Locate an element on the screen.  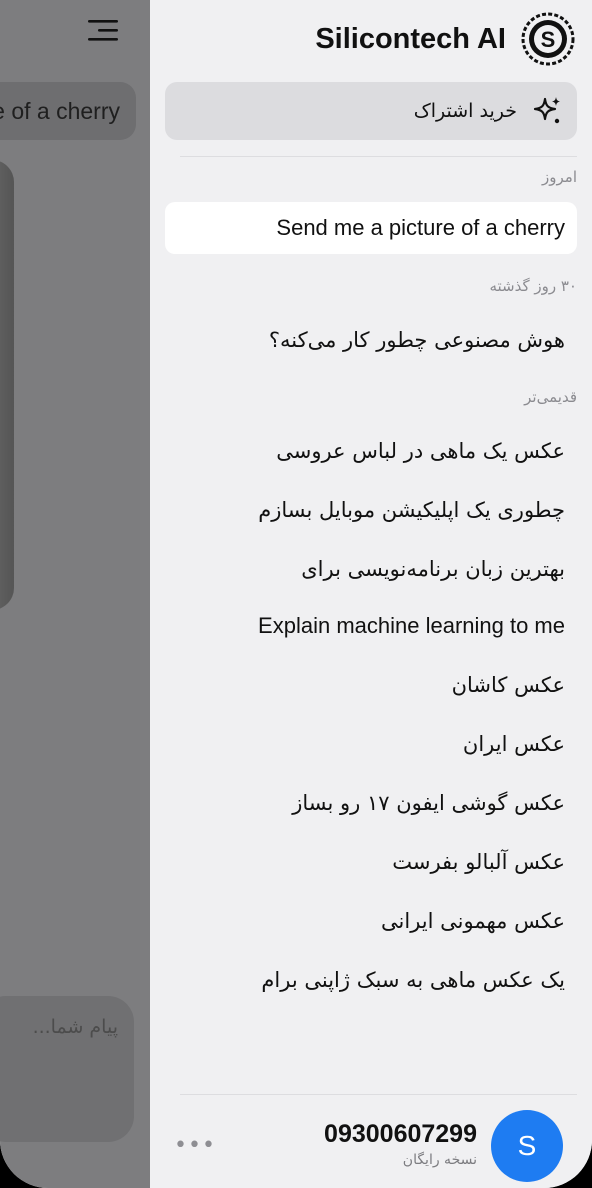
history-item-label: Send me a picture of a cherry is located at coordinates (420, 227).